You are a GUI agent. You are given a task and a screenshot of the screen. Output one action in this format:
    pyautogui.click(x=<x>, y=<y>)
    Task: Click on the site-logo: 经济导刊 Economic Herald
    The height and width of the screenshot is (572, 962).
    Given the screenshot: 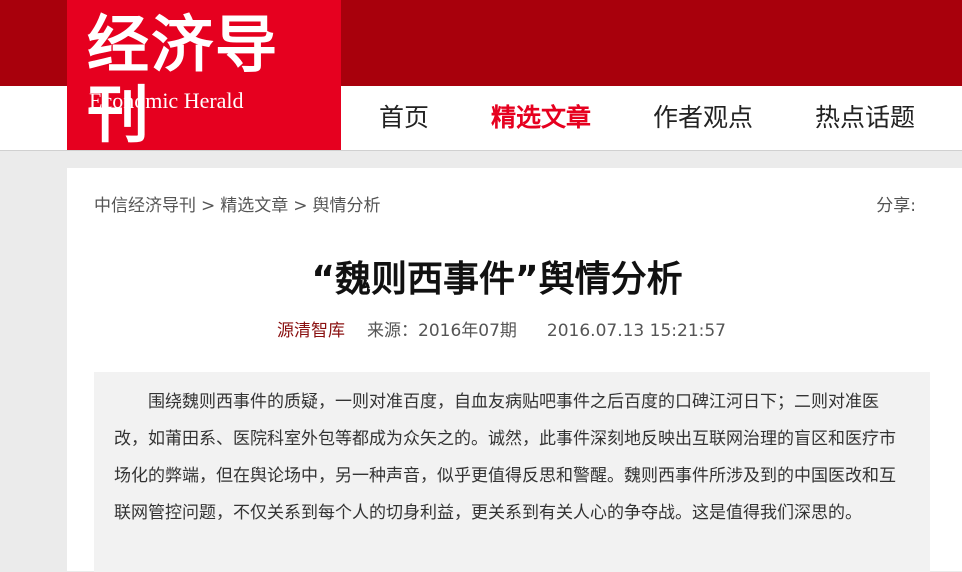 What is the action you would take?
    pyautogui.click(x=204, y=75)
    